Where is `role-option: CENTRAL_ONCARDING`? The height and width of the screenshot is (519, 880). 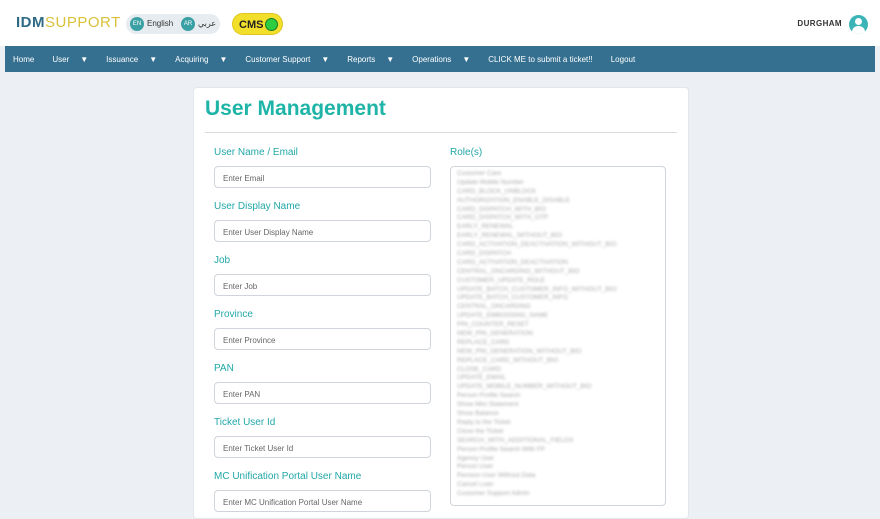
role-option: CENTRAL_ONCARDING is located at coordinates (558, 307).